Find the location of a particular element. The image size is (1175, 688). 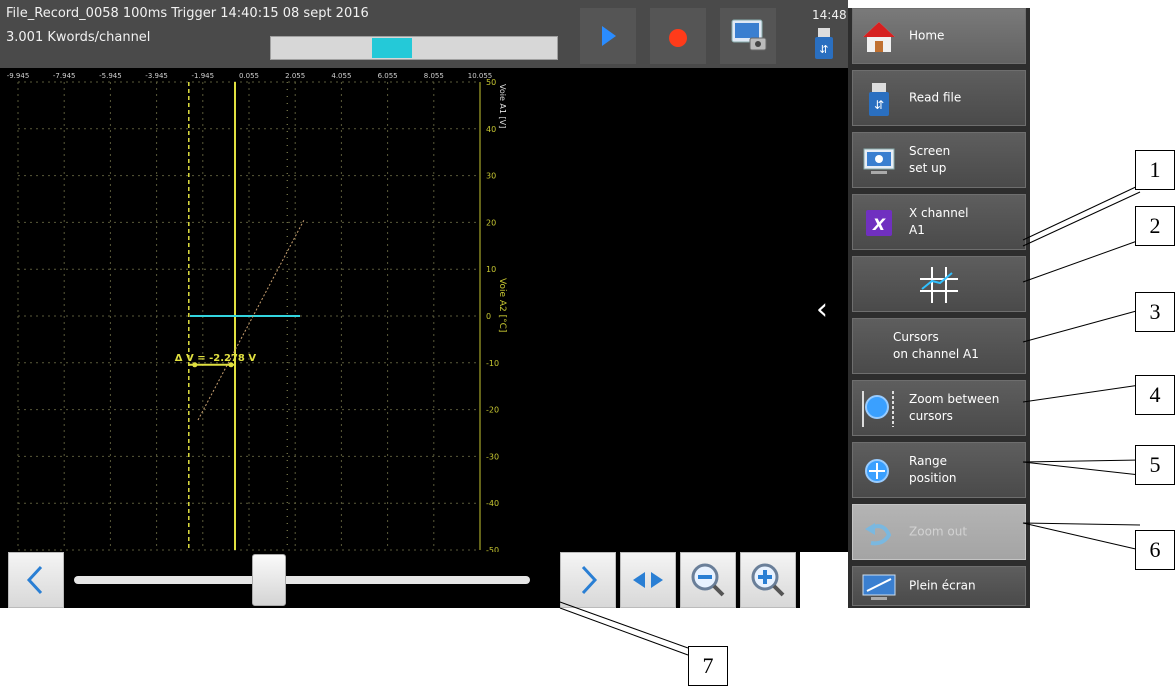

callout-1: 1 is located at coordinates (1155, 170).